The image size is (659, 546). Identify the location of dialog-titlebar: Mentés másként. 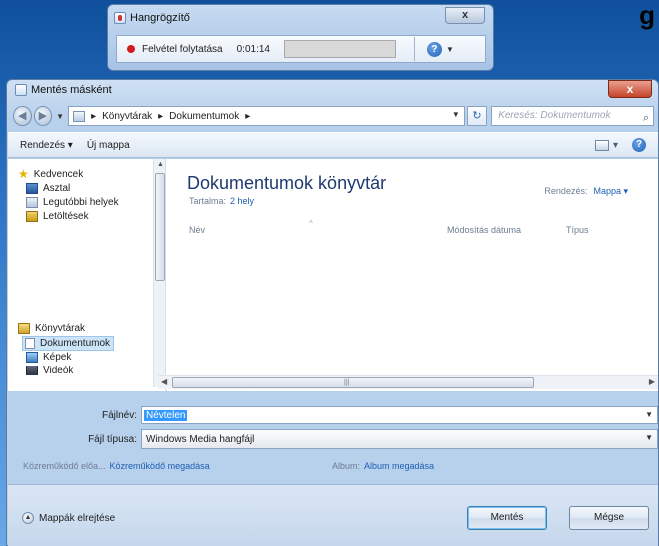
(63, 90).